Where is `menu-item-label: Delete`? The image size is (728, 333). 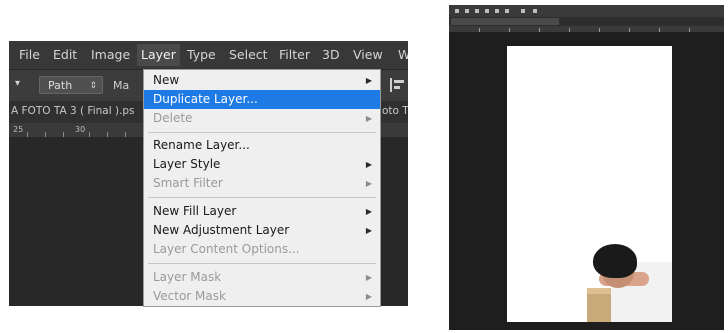
menu-item-label: Delete is located at coordinates (173, 118).